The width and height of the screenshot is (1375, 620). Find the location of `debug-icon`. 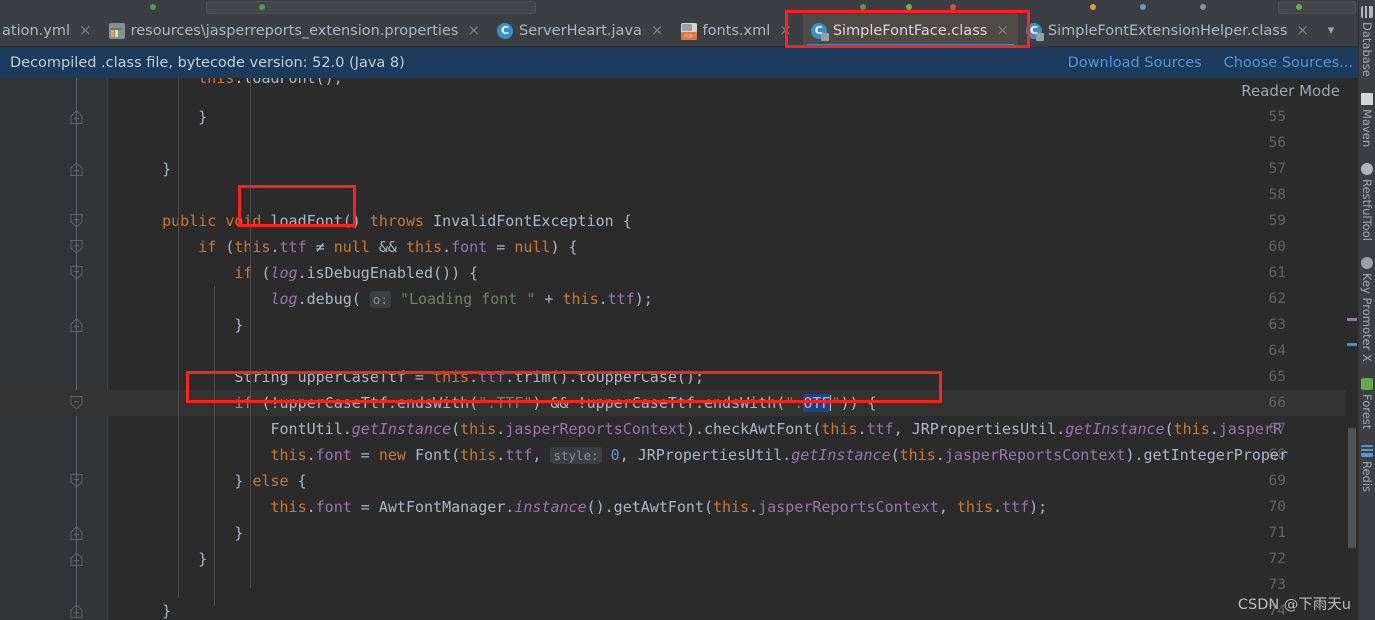

debug-icon is located at coordinates (909, 7).